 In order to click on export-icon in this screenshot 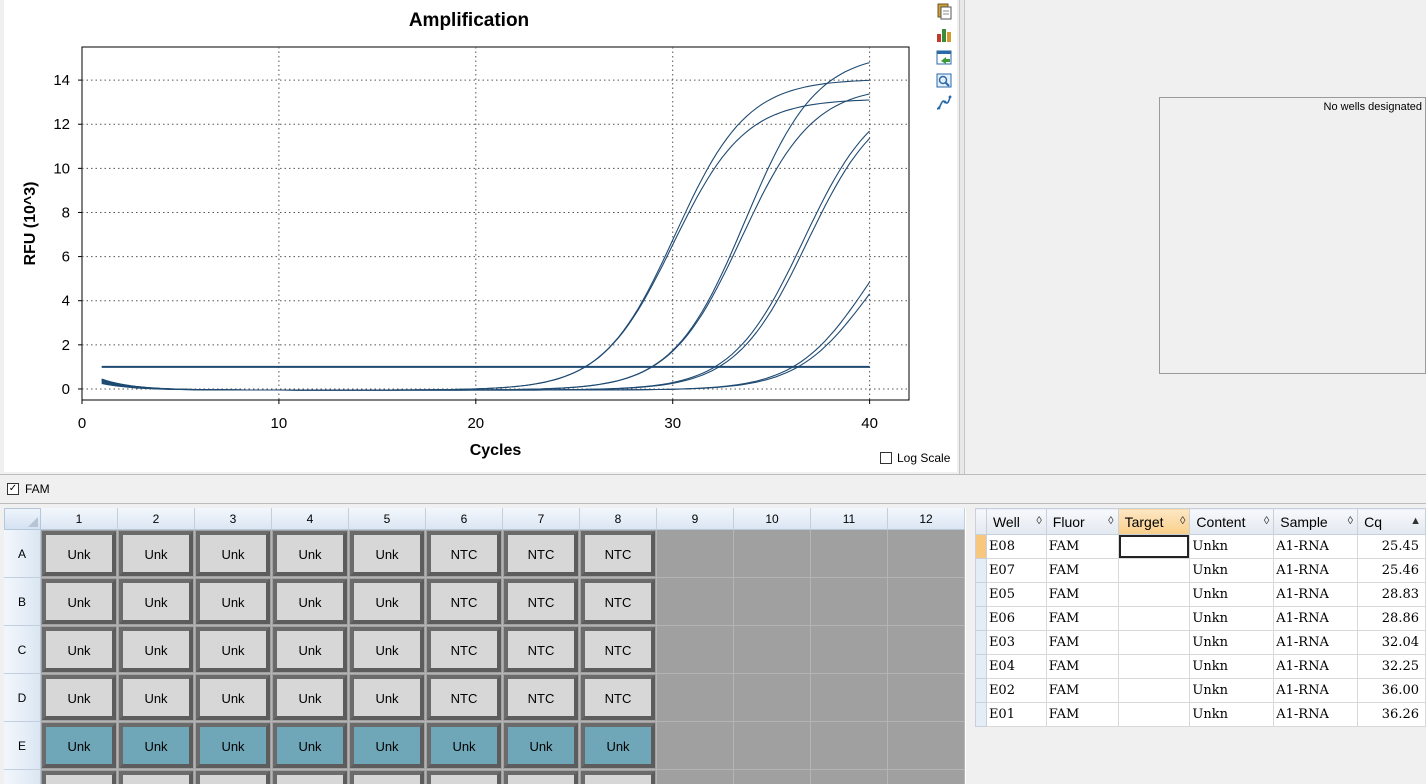, I will do `click(944, 57)`.